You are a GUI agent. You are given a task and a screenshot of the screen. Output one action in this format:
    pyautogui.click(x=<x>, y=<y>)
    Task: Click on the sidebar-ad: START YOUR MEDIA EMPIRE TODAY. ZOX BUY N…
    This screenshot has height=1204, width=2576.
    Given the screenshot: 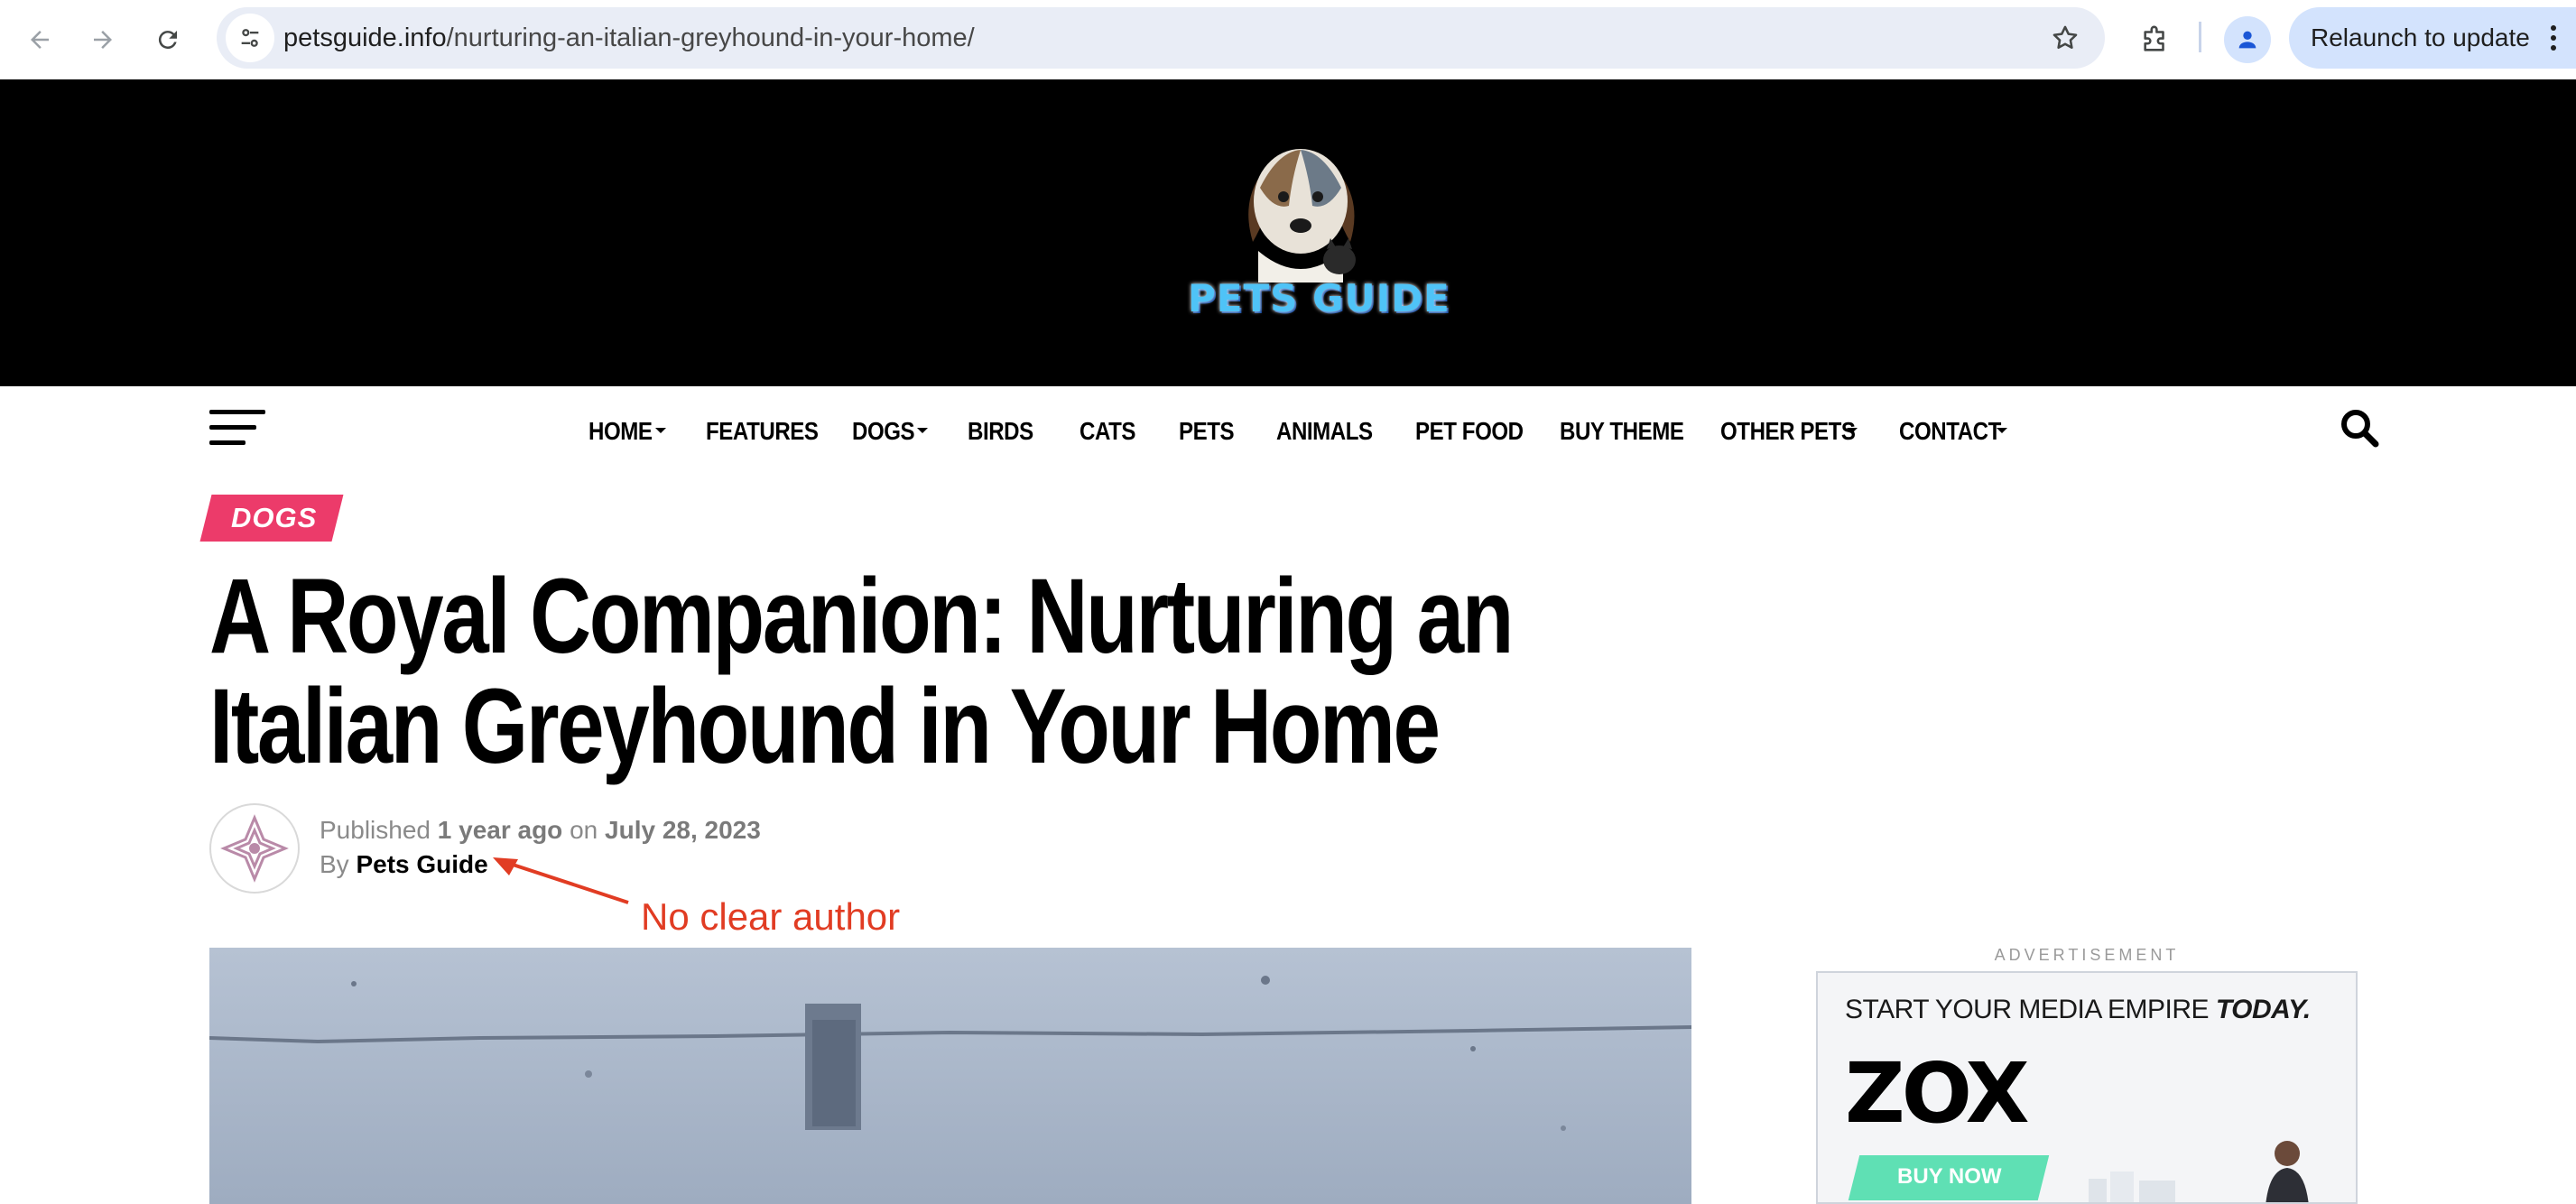 What is the action you would take?
    pyautogui.click(x=2087, y=1087)
    